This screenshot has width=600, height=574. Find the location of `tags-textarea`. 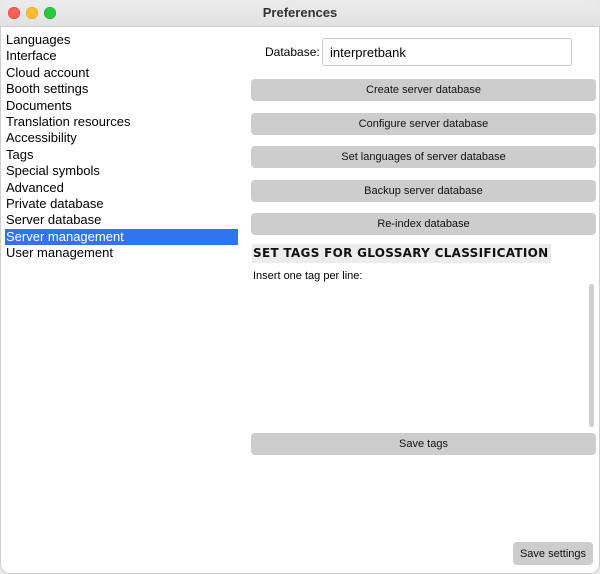

tags-textarea is located at coordinates (423, 356).